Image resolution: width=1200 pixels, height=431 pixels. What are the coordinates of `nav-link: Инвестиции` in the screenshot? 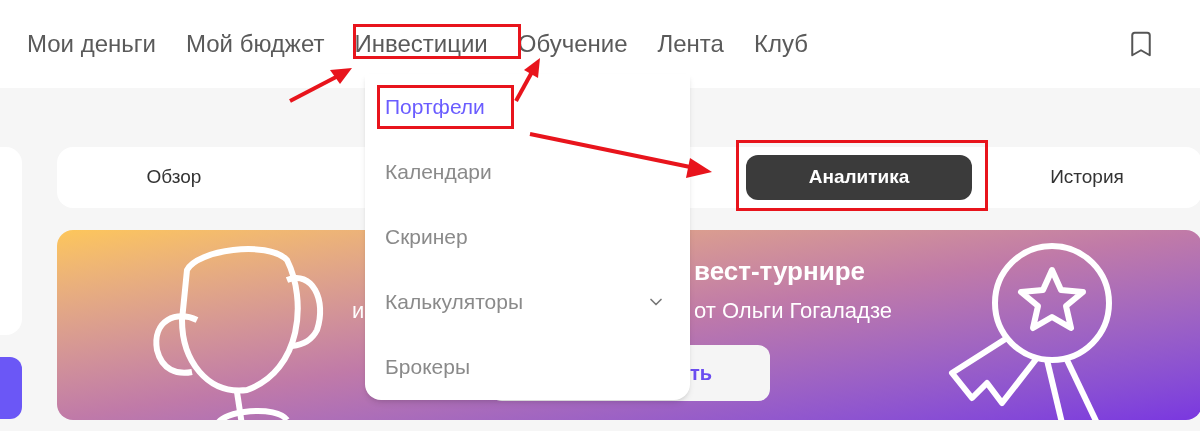 It's located at (421, 44).